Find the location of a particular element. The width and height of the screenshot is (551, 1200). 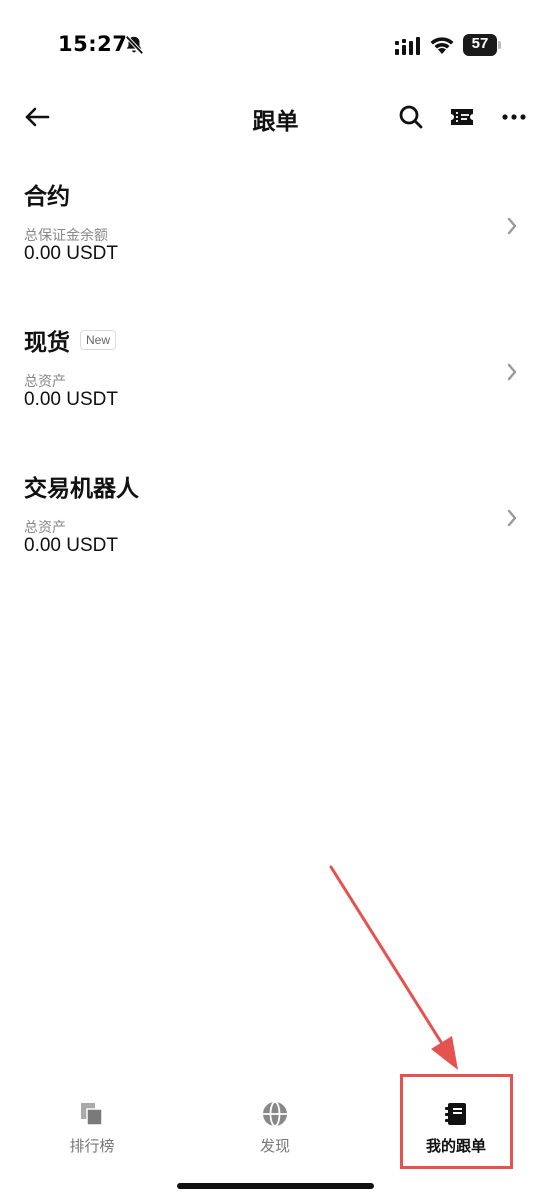

new-badge: New is located at coordinates (98, 340).